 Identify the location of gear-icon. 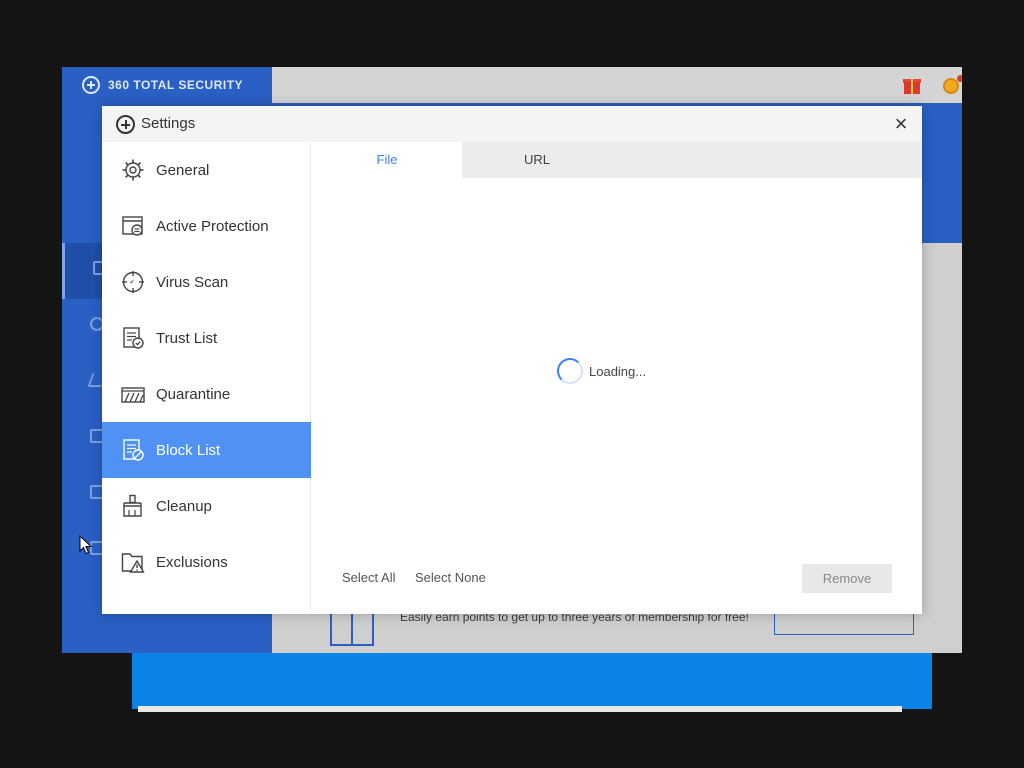
(133, 170).